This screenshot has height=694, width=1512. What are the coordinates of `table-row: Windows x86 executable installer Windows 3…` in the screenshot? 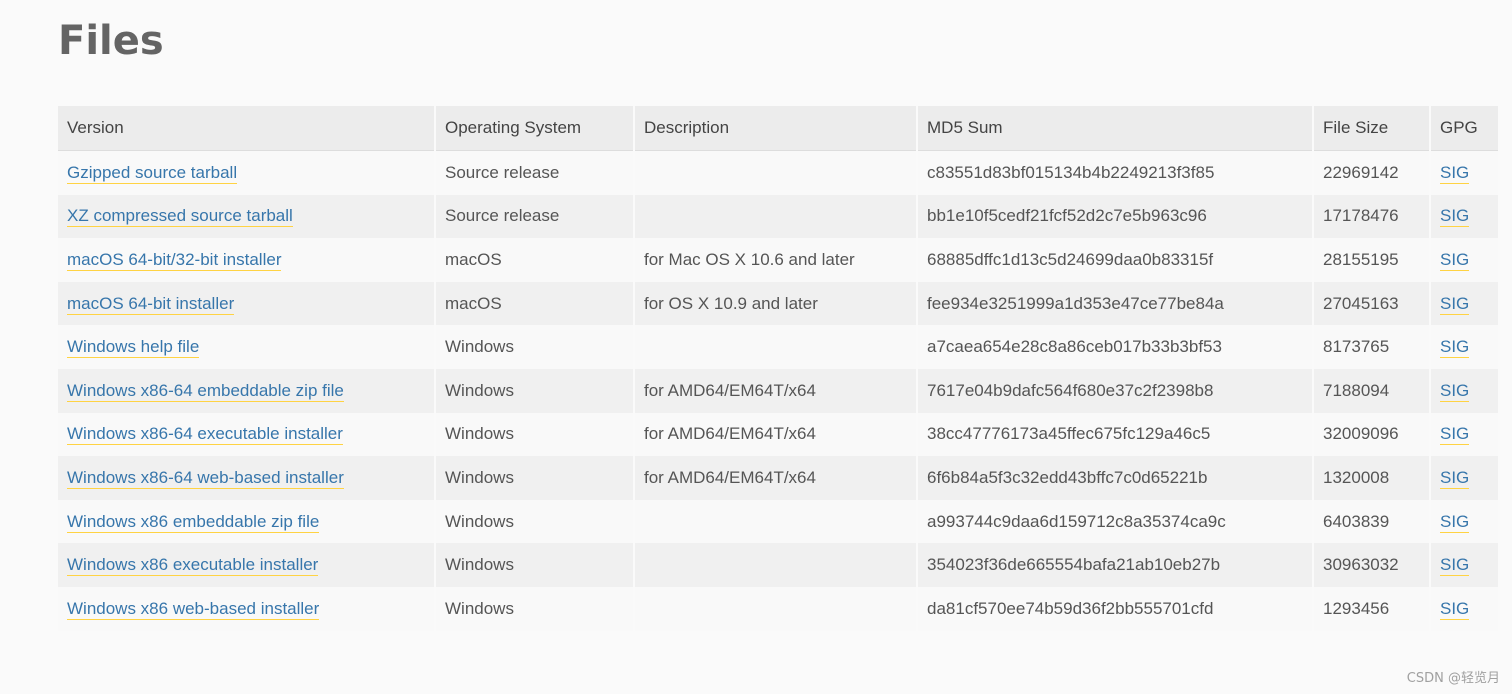 It's located at (778, 565).